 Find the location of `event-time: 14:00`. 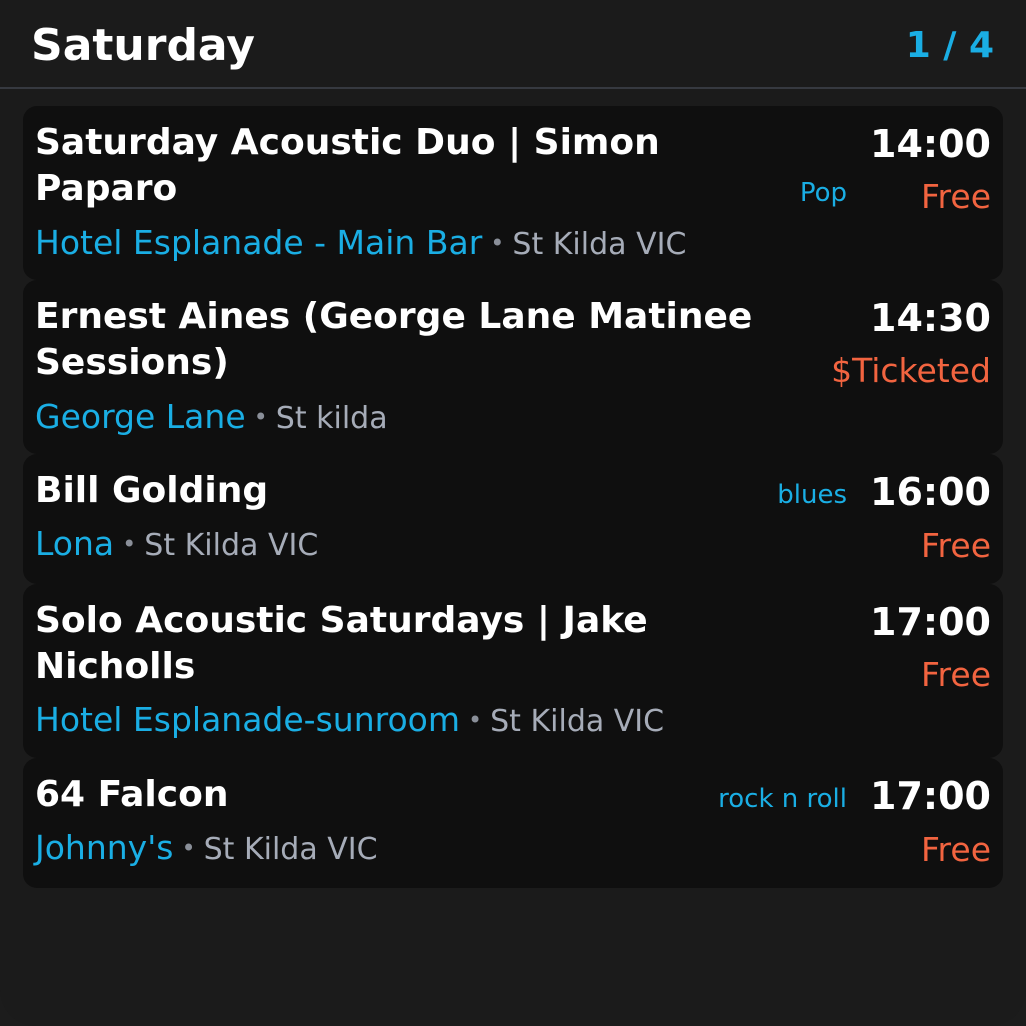

event-time: 14:00 is located at coordinates (930, 144).